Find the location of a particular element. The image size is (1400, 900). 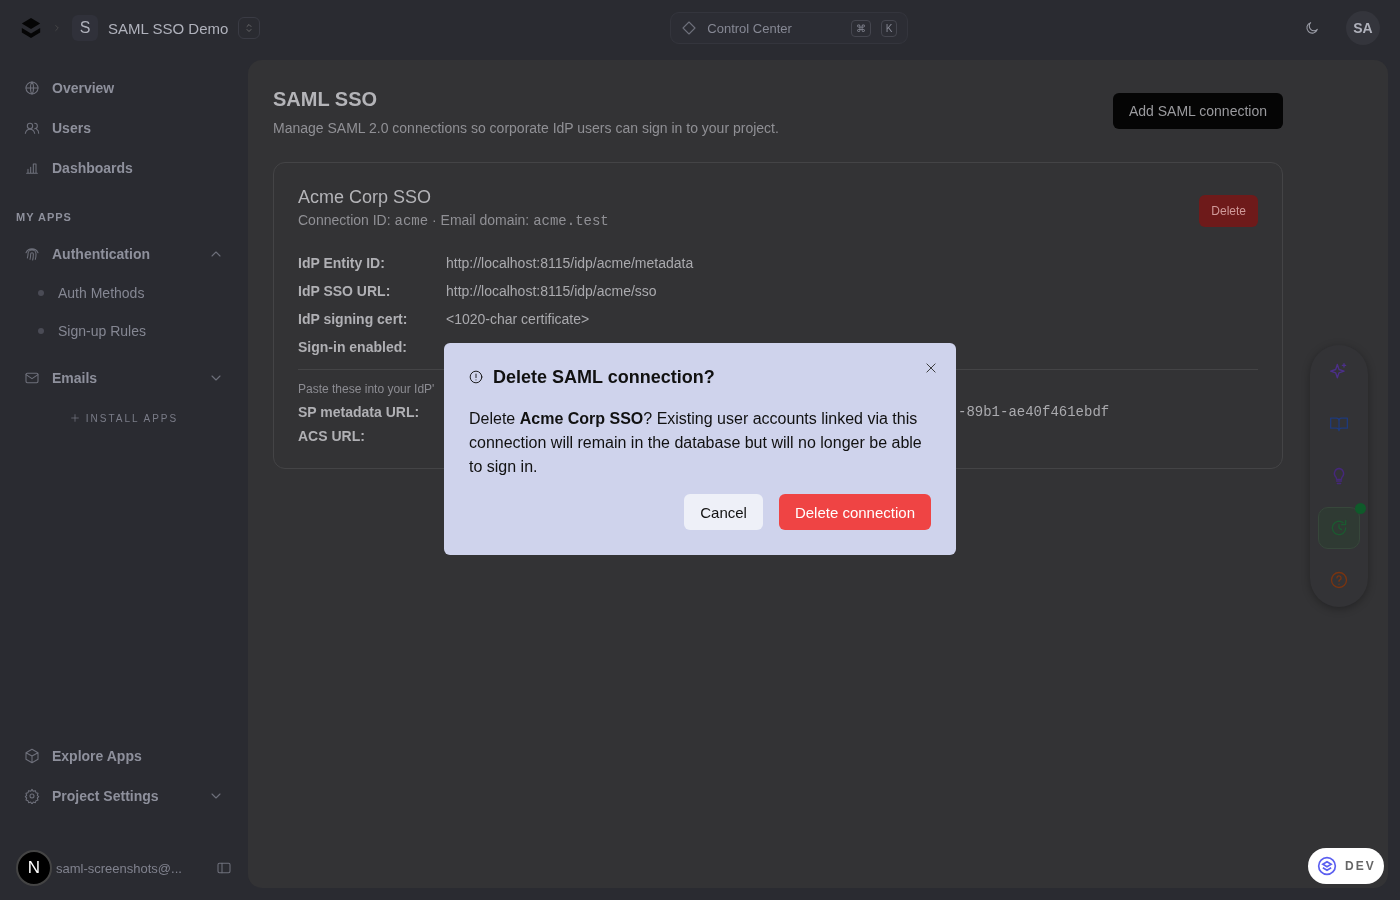

install-apps-link: INSTALL APPS is located at coordinates (124, 418).